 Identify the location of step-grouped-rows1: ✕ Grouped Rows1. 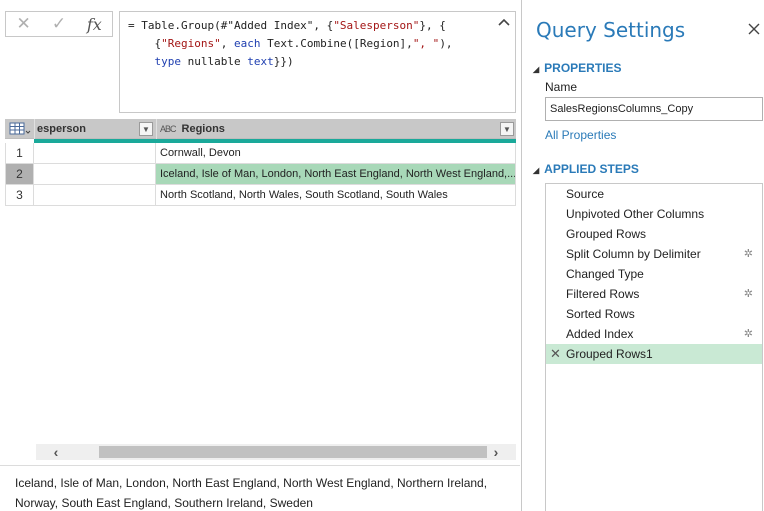
(654, 354).